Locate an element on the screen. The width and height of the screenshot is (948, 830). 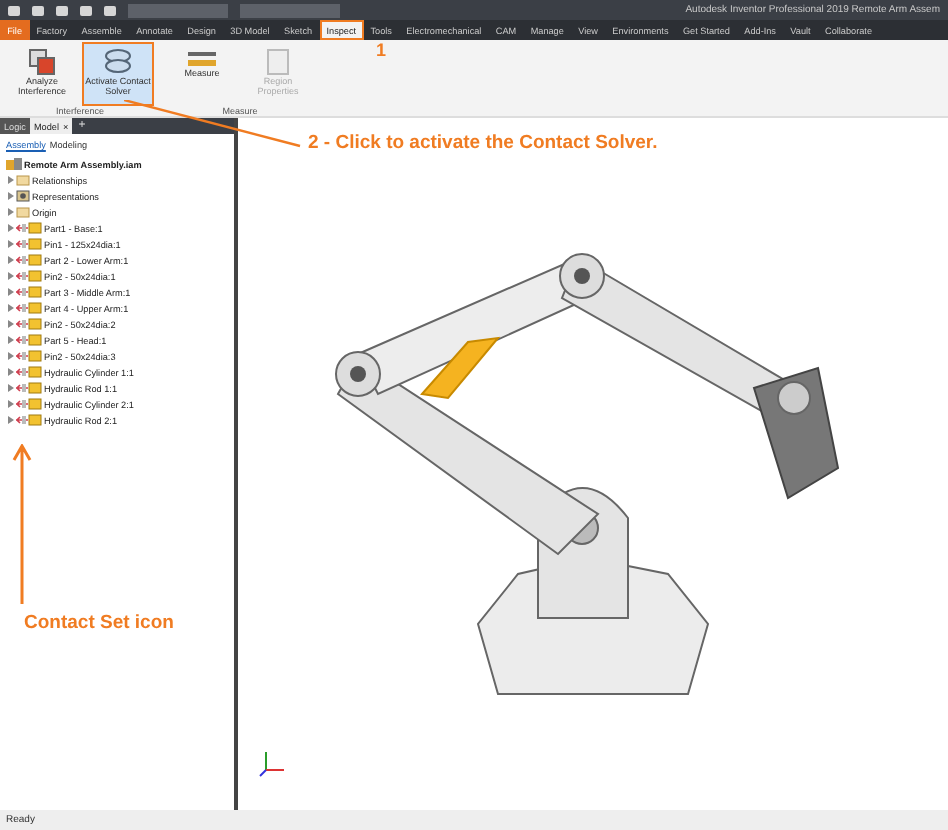
callout-text: 2 - Click to activate the Contact Solver. is located at coordinates (483, 143).